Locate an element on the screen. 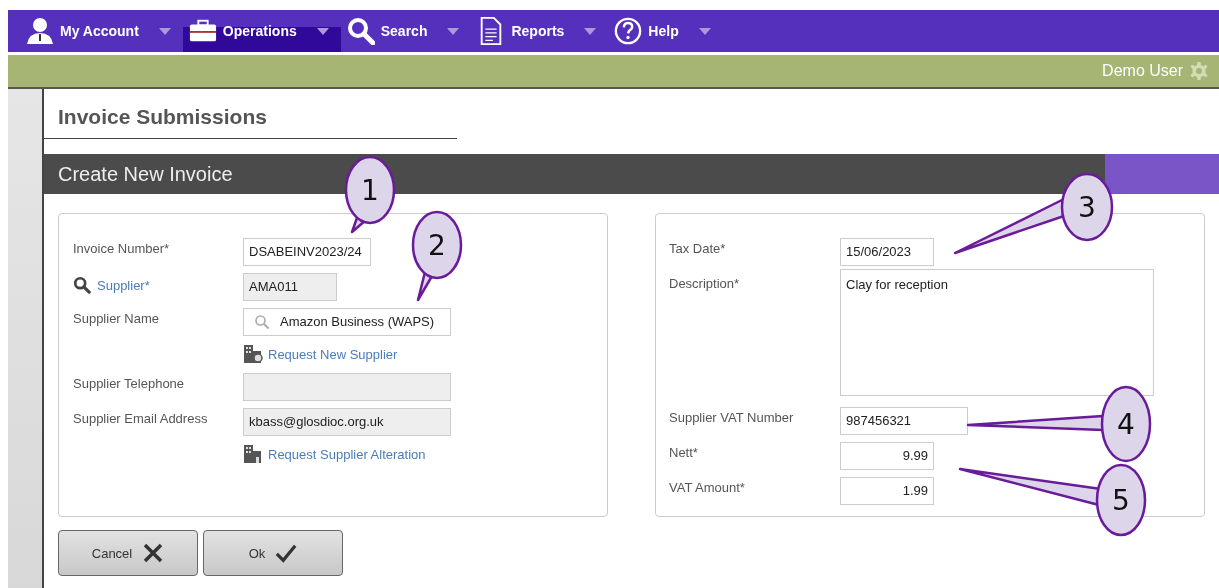  input-field: 15/06/2023 is located at coordinates (887, 251).